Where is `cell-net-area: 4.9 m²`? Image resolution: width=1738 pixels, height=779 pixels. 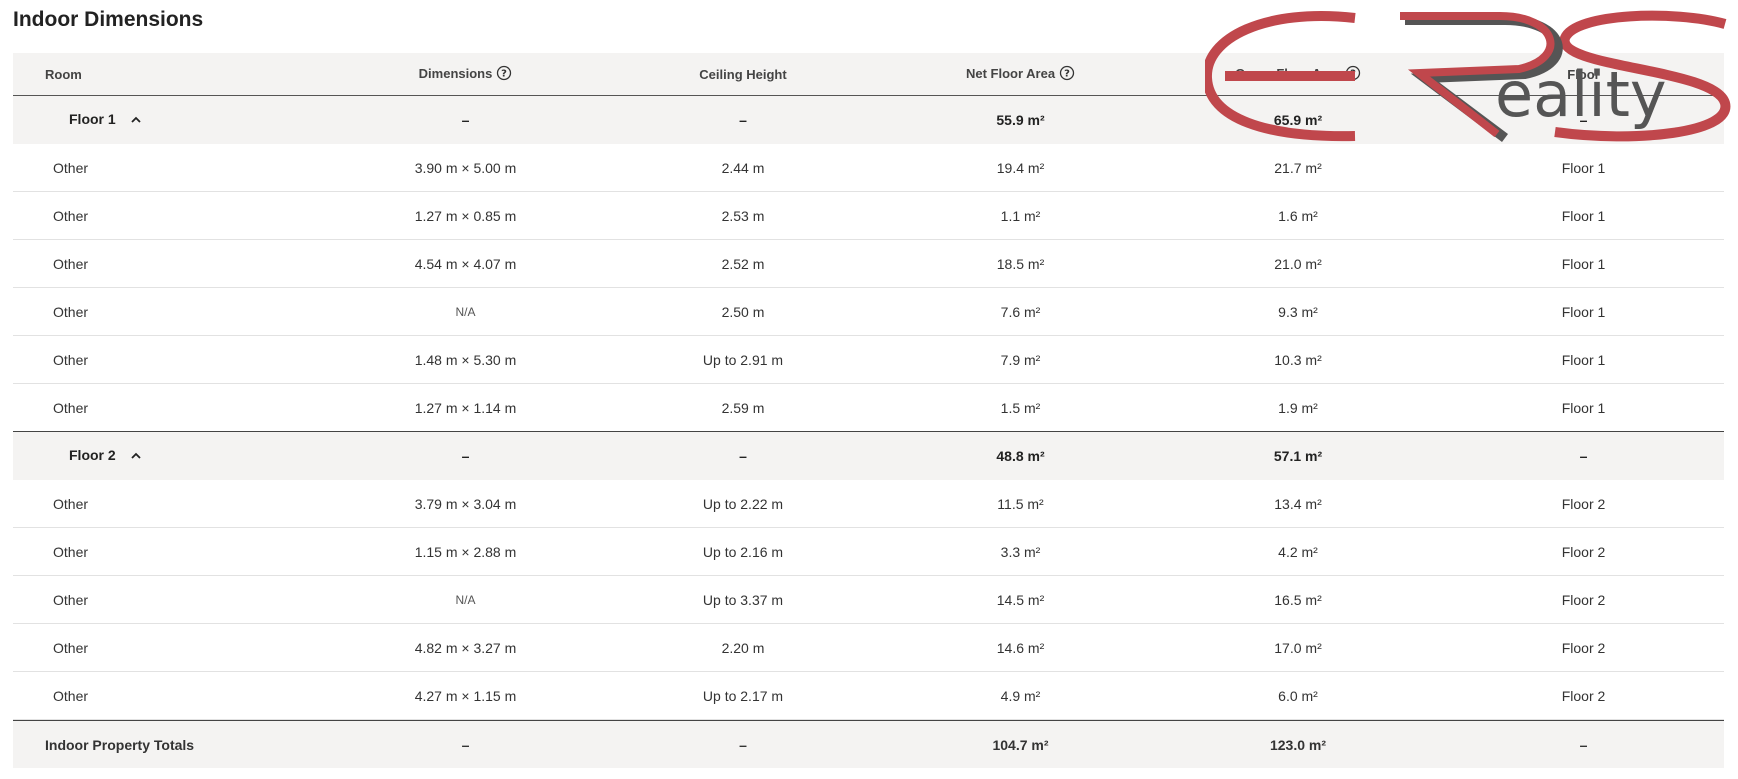 cell-net-area: 4.9 m² is located at coordinates (1020, 695).